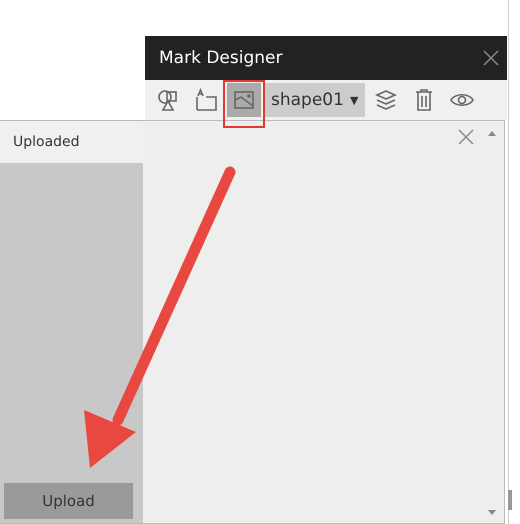 This screenshot has height=524, width=520. I want to click on upload-button: Upload, so click(68, 501).